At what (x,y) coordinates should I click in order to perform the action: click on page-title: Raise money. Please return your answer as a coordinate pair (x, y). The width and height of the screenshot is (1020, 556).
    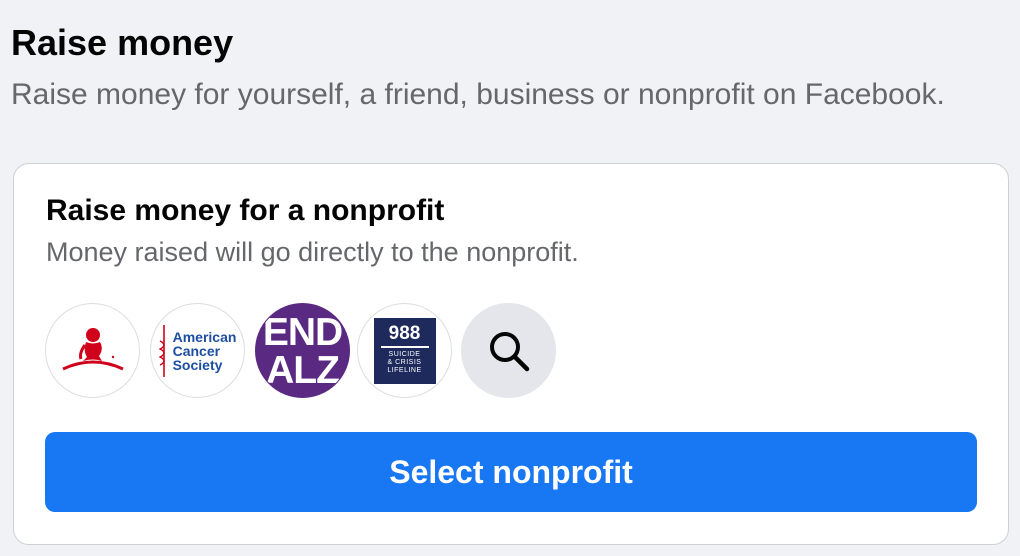
    Looking at the image, I should click on (122, 42).